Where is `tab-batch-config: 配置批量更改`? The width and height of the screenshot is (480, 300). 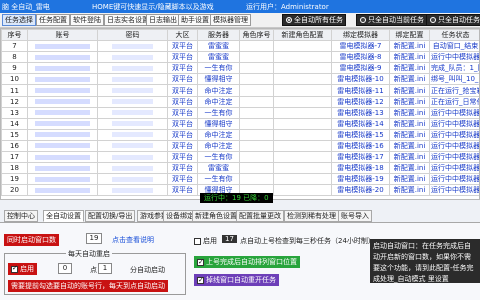
tab-batch-config: 配置批量更改 is located at coordinates (260, 216).